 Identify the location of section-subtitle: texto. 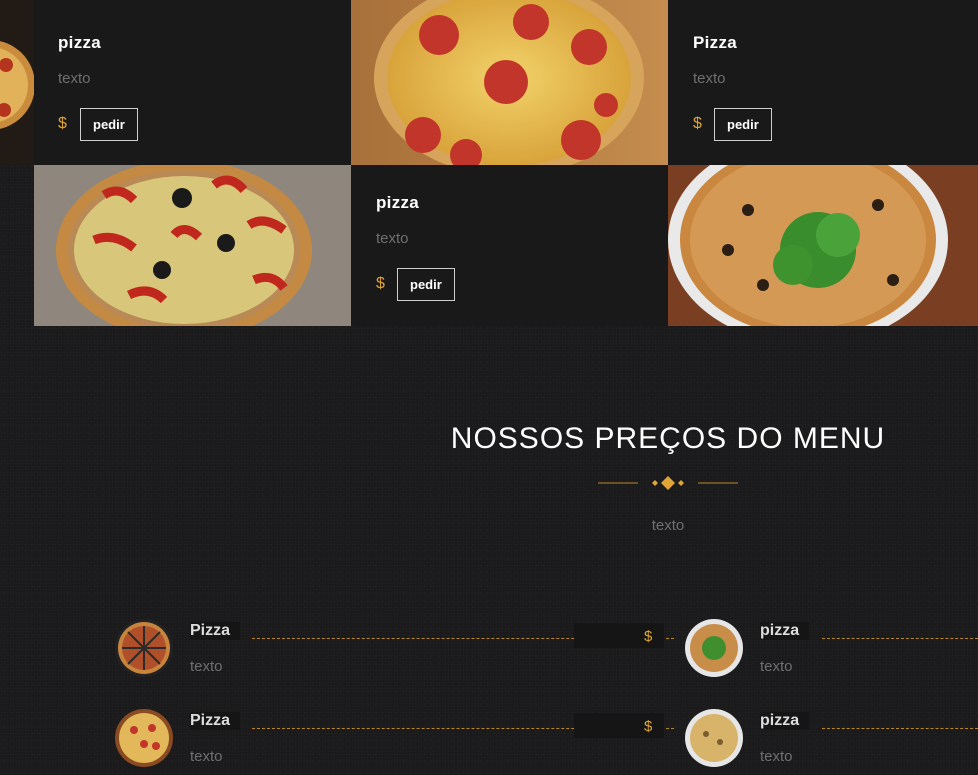
(668, 525).